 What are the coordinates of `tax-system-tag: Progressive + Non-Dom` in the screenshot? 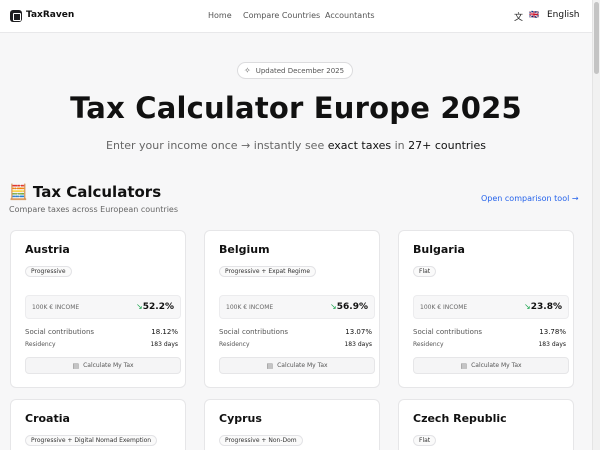 It's located at (261, 440).